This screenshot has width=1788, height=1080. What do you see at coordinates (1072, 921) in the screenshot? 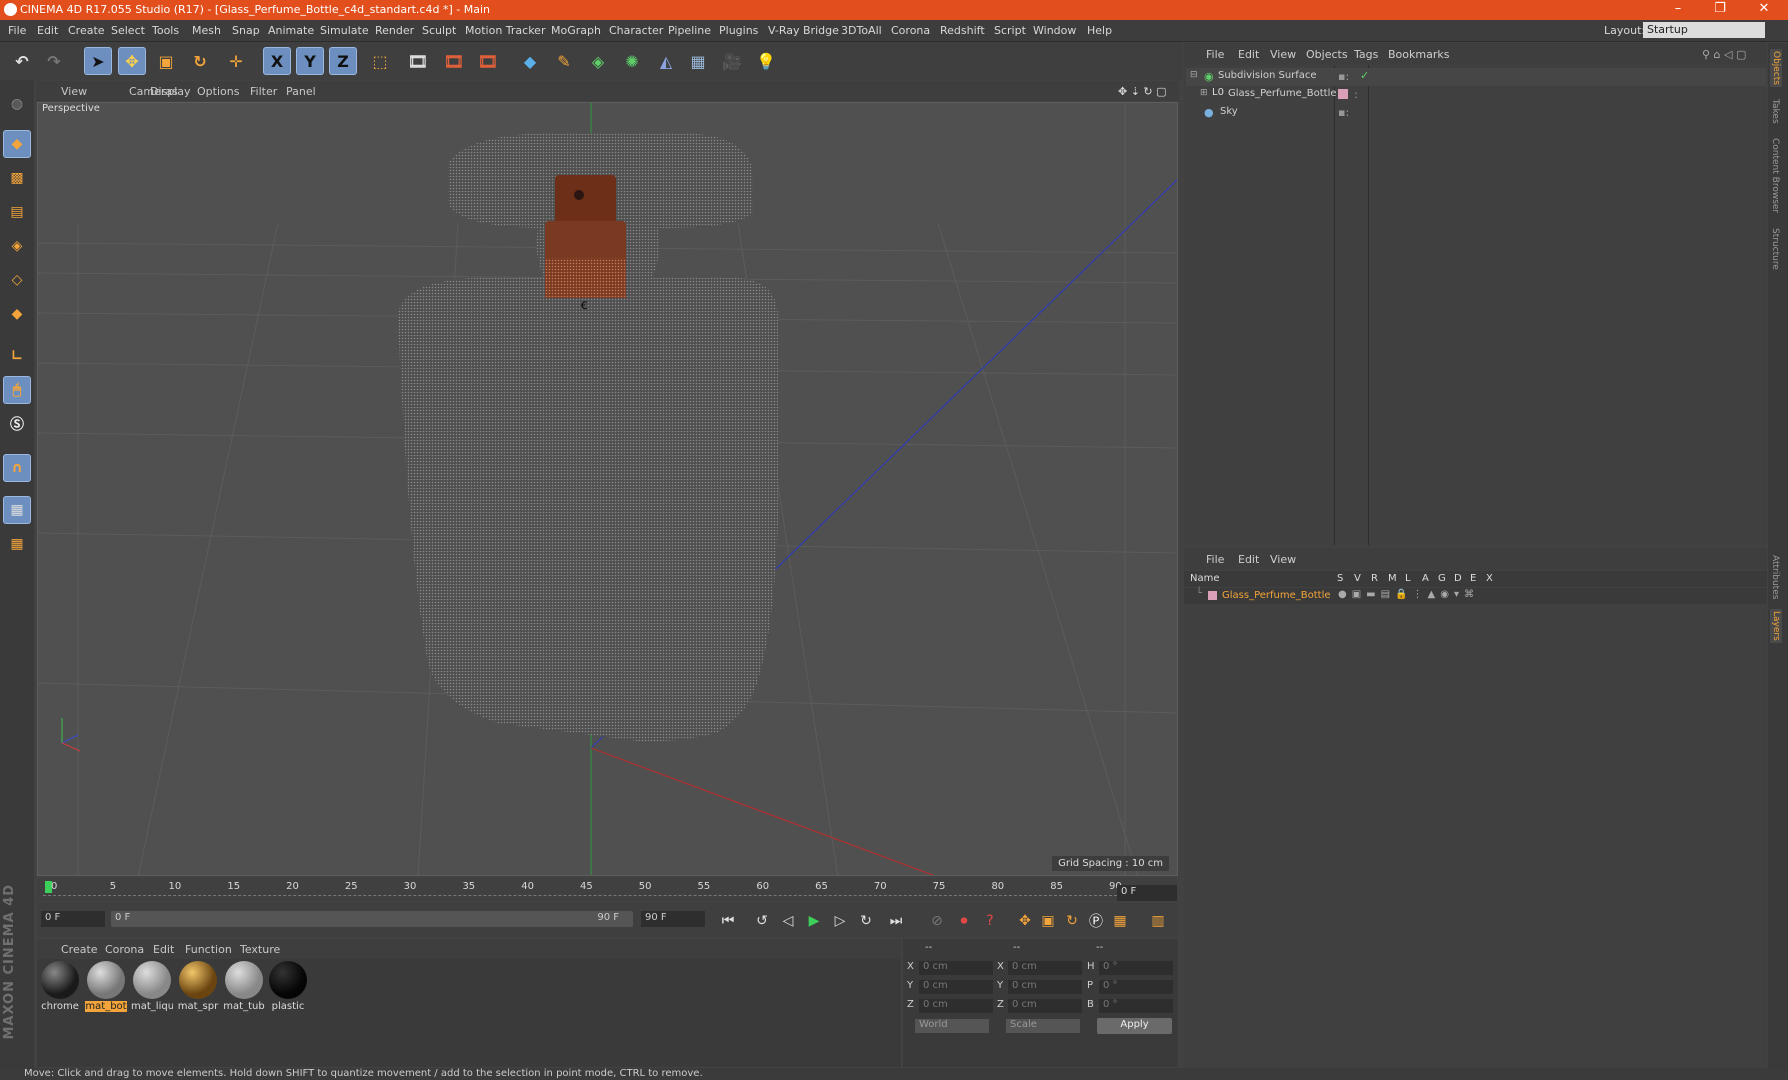
I see `key-rotate-icon: ↻` at bounding box center [1072, 921].